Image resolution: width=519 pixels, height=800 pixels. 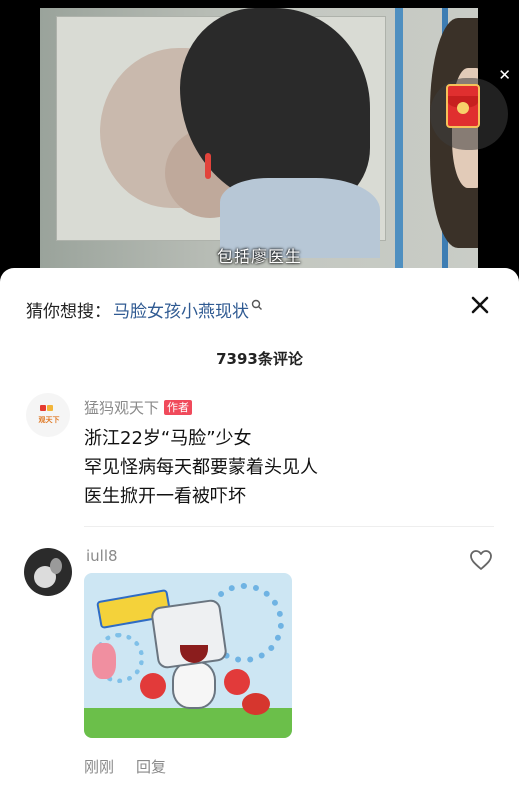 I want to click on comment-count: 7393条评论, so click(x=259, y=359).